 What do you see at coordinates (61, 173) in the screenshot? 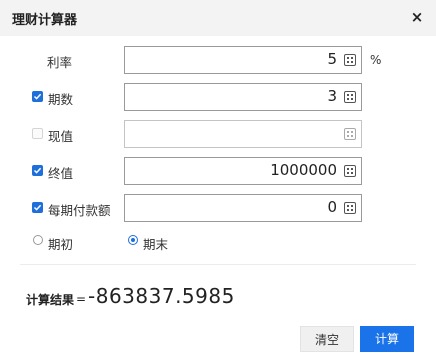
I see `future-value-label: 终值` at bounding box center [61, 173].